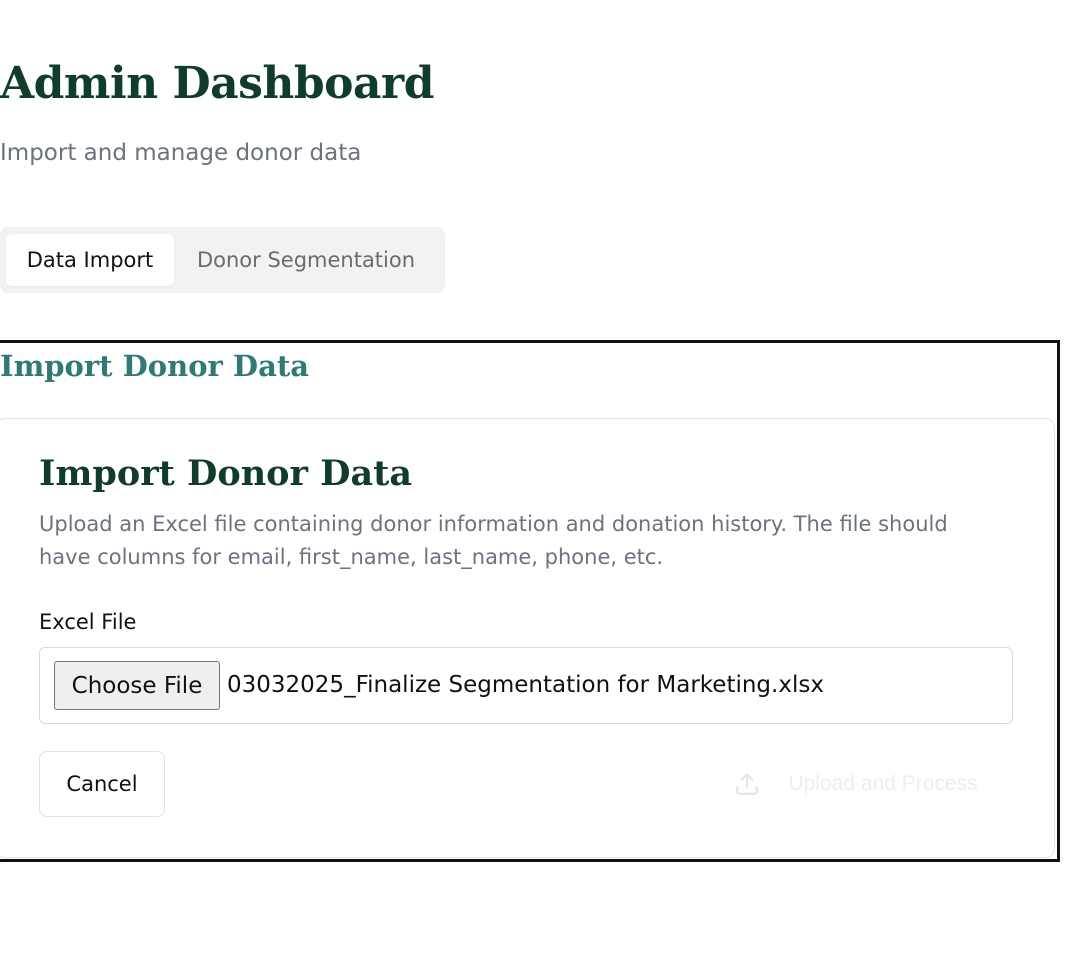  What do you see at coordinates (137, 685) in the screenshot?
I see `choose-file-button: Choose File` at bounding box center [137, 685].